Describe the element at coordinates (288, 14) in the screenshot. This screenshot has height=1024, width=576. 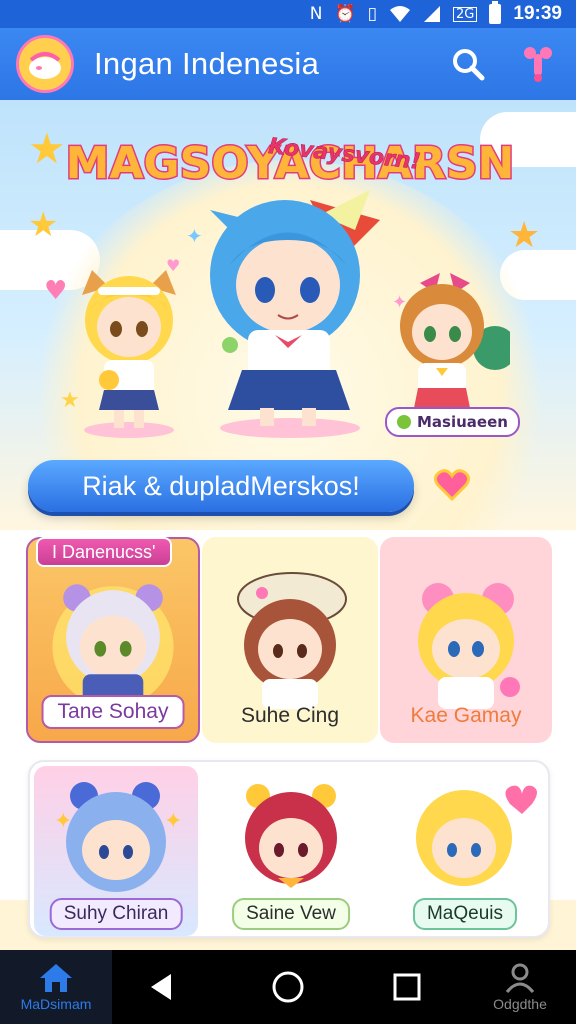
I see `status-bar: N ⏰ ▯ 2G 19:39` at that location.